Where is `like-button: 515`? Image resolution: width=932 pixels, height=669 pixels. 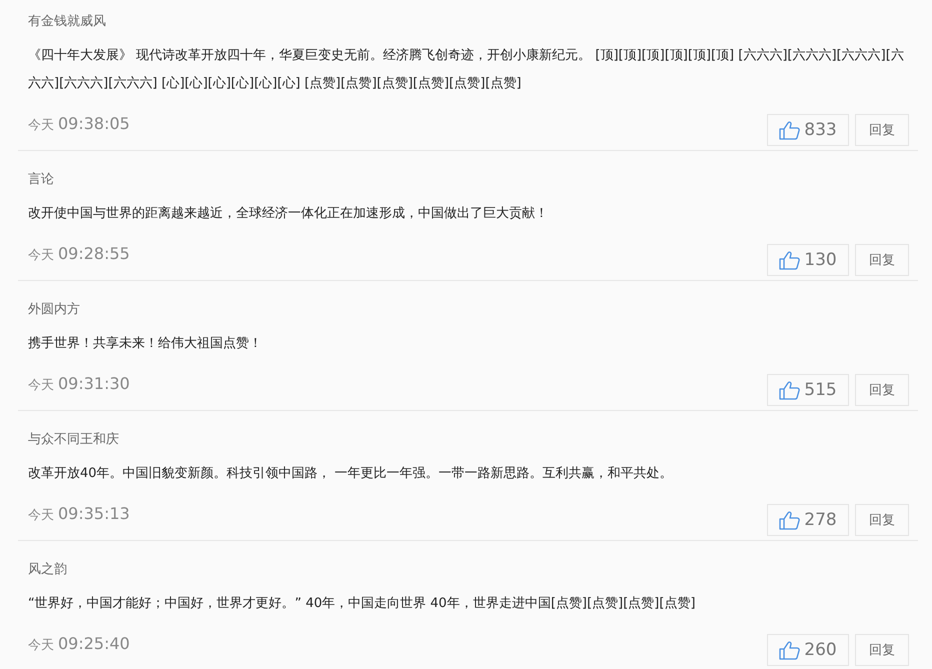 like-button: 515 is located at coordinates (808, 390).